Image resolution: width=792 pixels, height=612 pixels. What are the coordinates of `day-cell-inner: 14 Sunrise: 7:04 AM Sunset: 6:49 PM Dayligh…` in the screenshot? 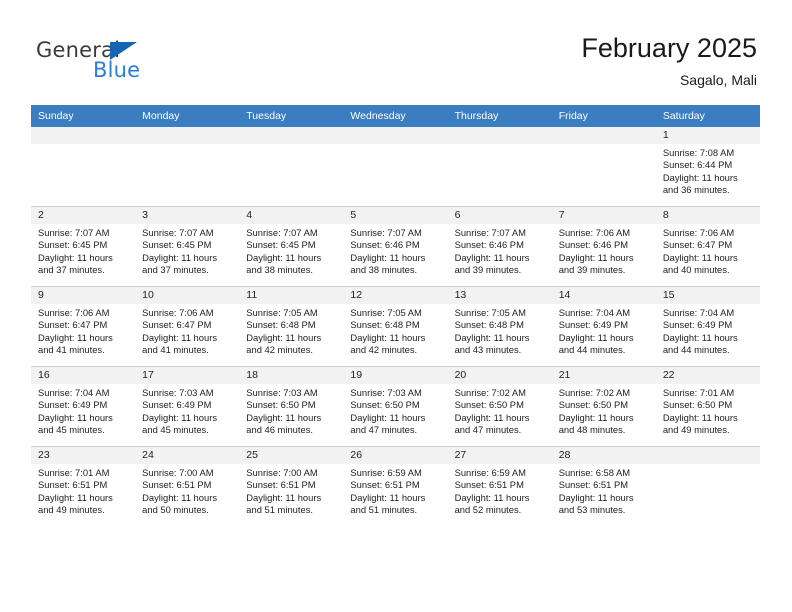 It's located at (603, 326).